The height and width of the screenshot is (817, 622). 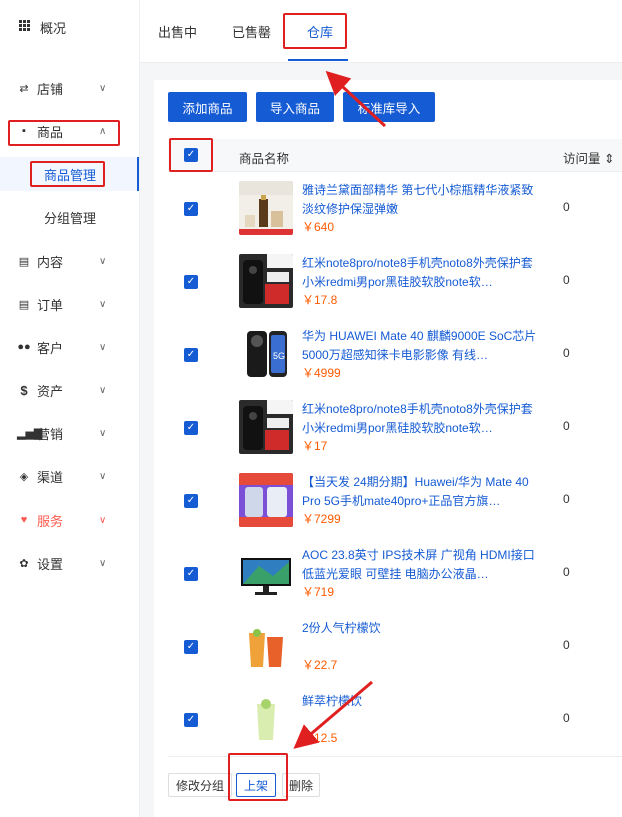 What do you see at coordinates (340, 409) in the screenshot?
I see `annotation-arrows` at bounding box center [340, 409].